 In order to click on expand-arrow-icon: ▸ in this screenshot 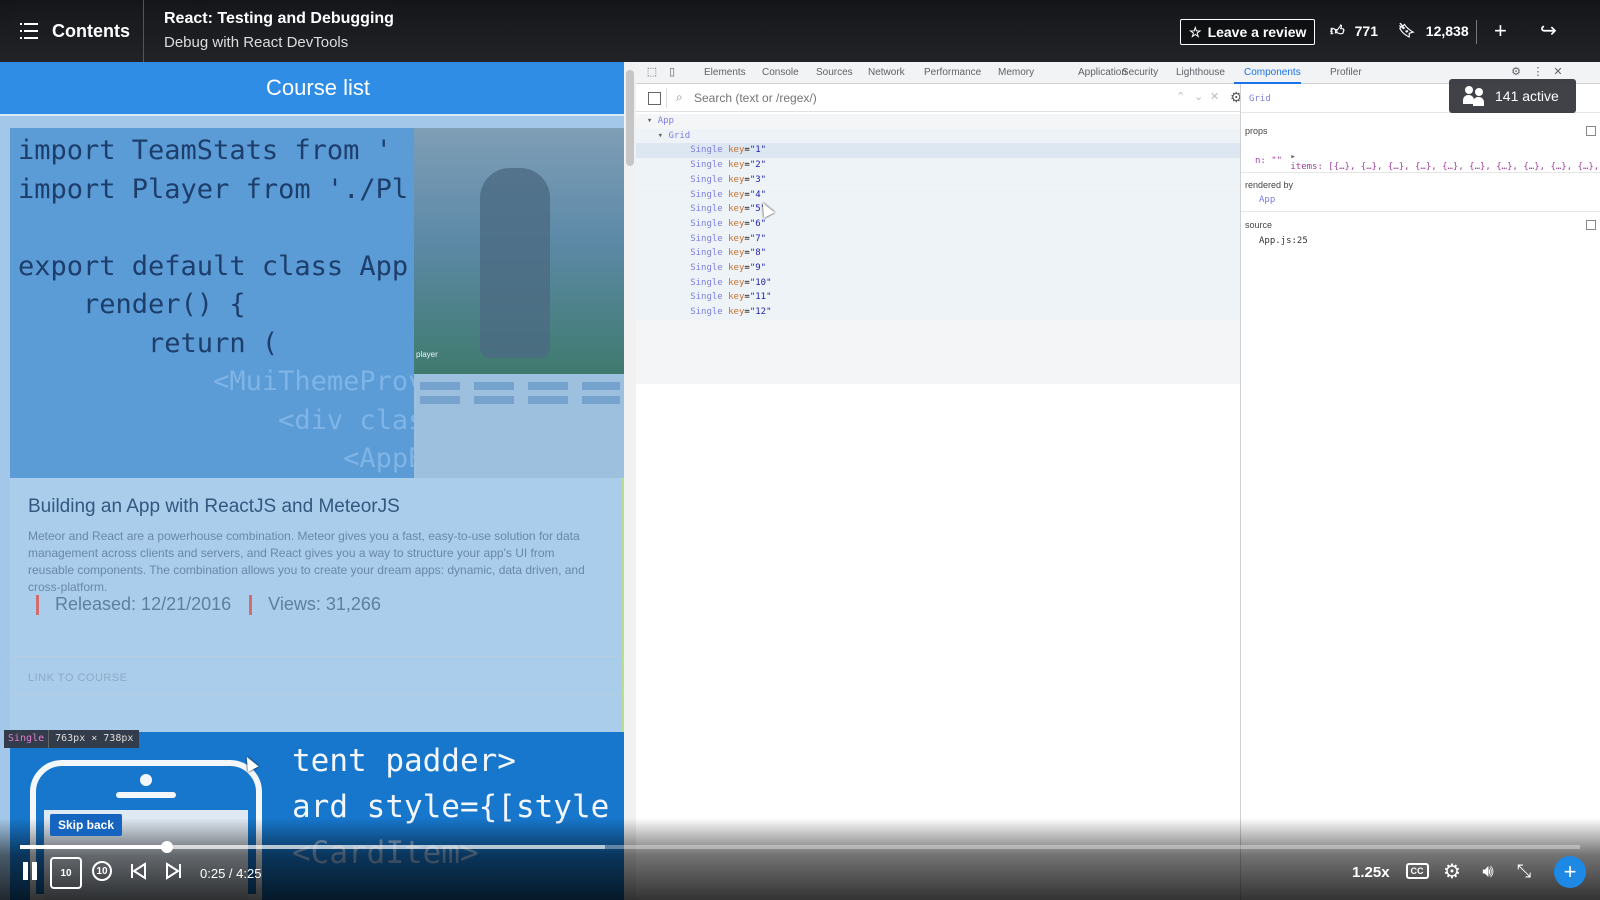, I will do `click(1292, 157)`.